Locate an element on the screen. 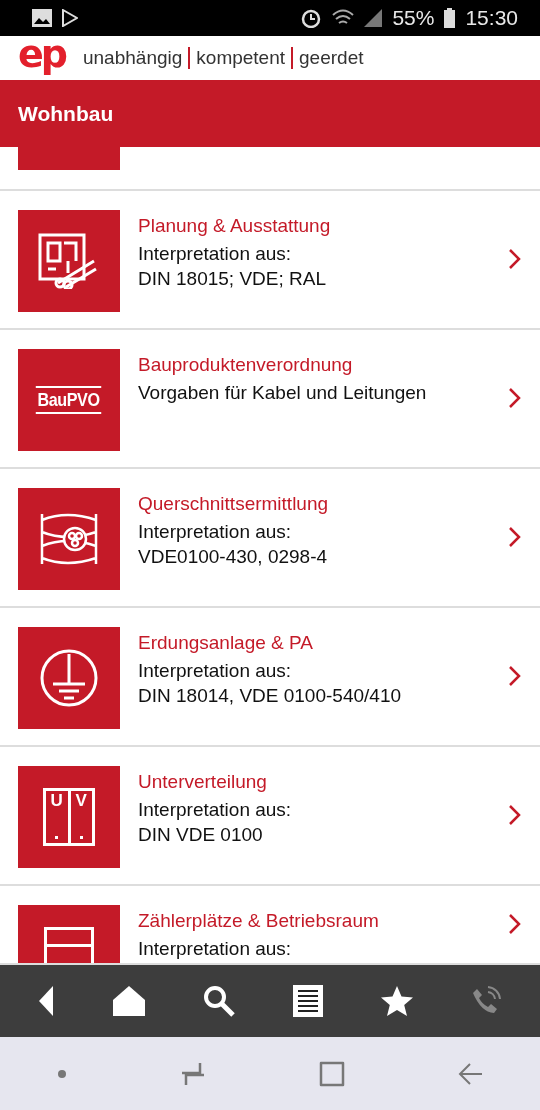  star-icon is located at coordinates (397, 1001).